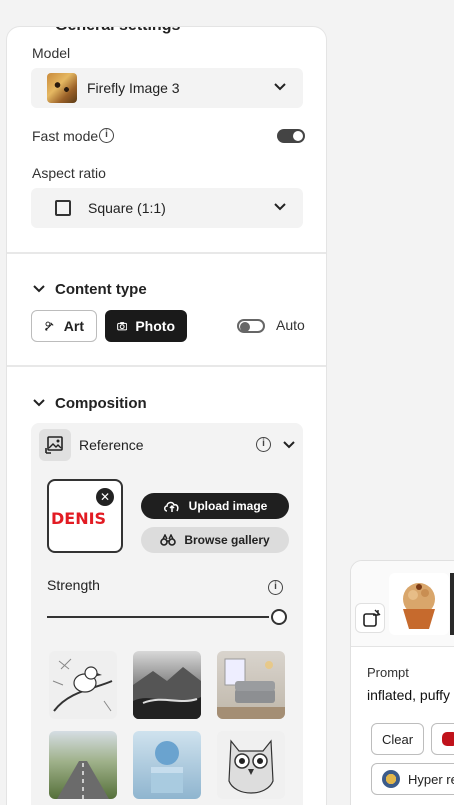 This screenshot has height=805, width=454. I want to click on photo-label: Photo, so click(155, 326).